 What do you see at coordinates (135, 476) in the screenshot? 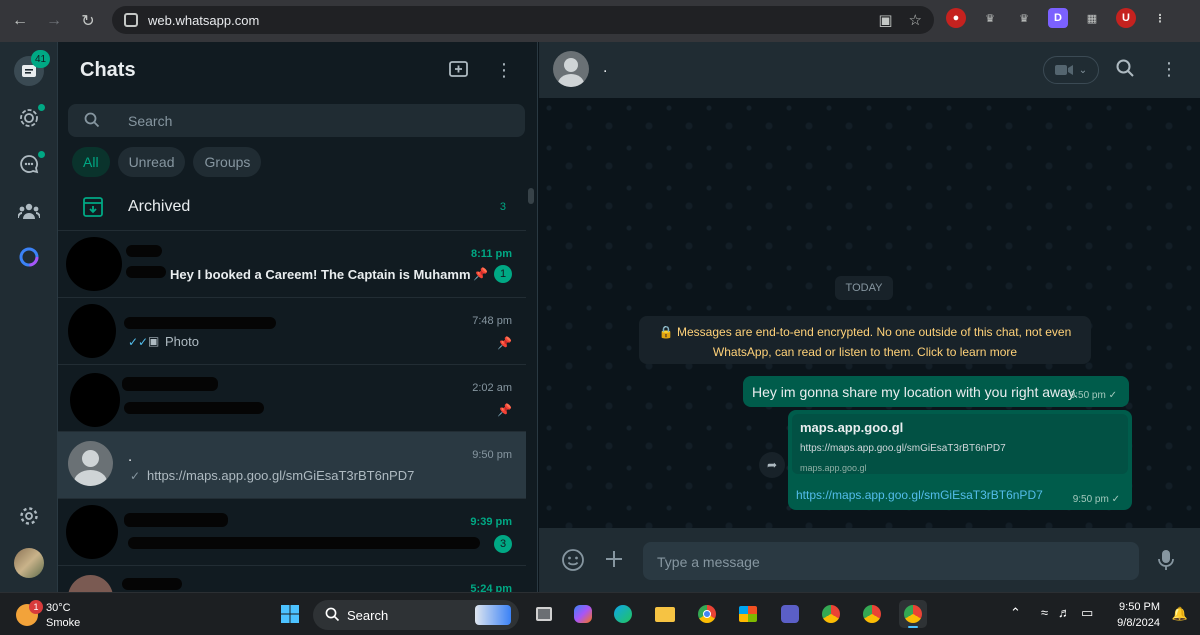
I see `single-check-icon: ✓` at bounding box center [135, 476].